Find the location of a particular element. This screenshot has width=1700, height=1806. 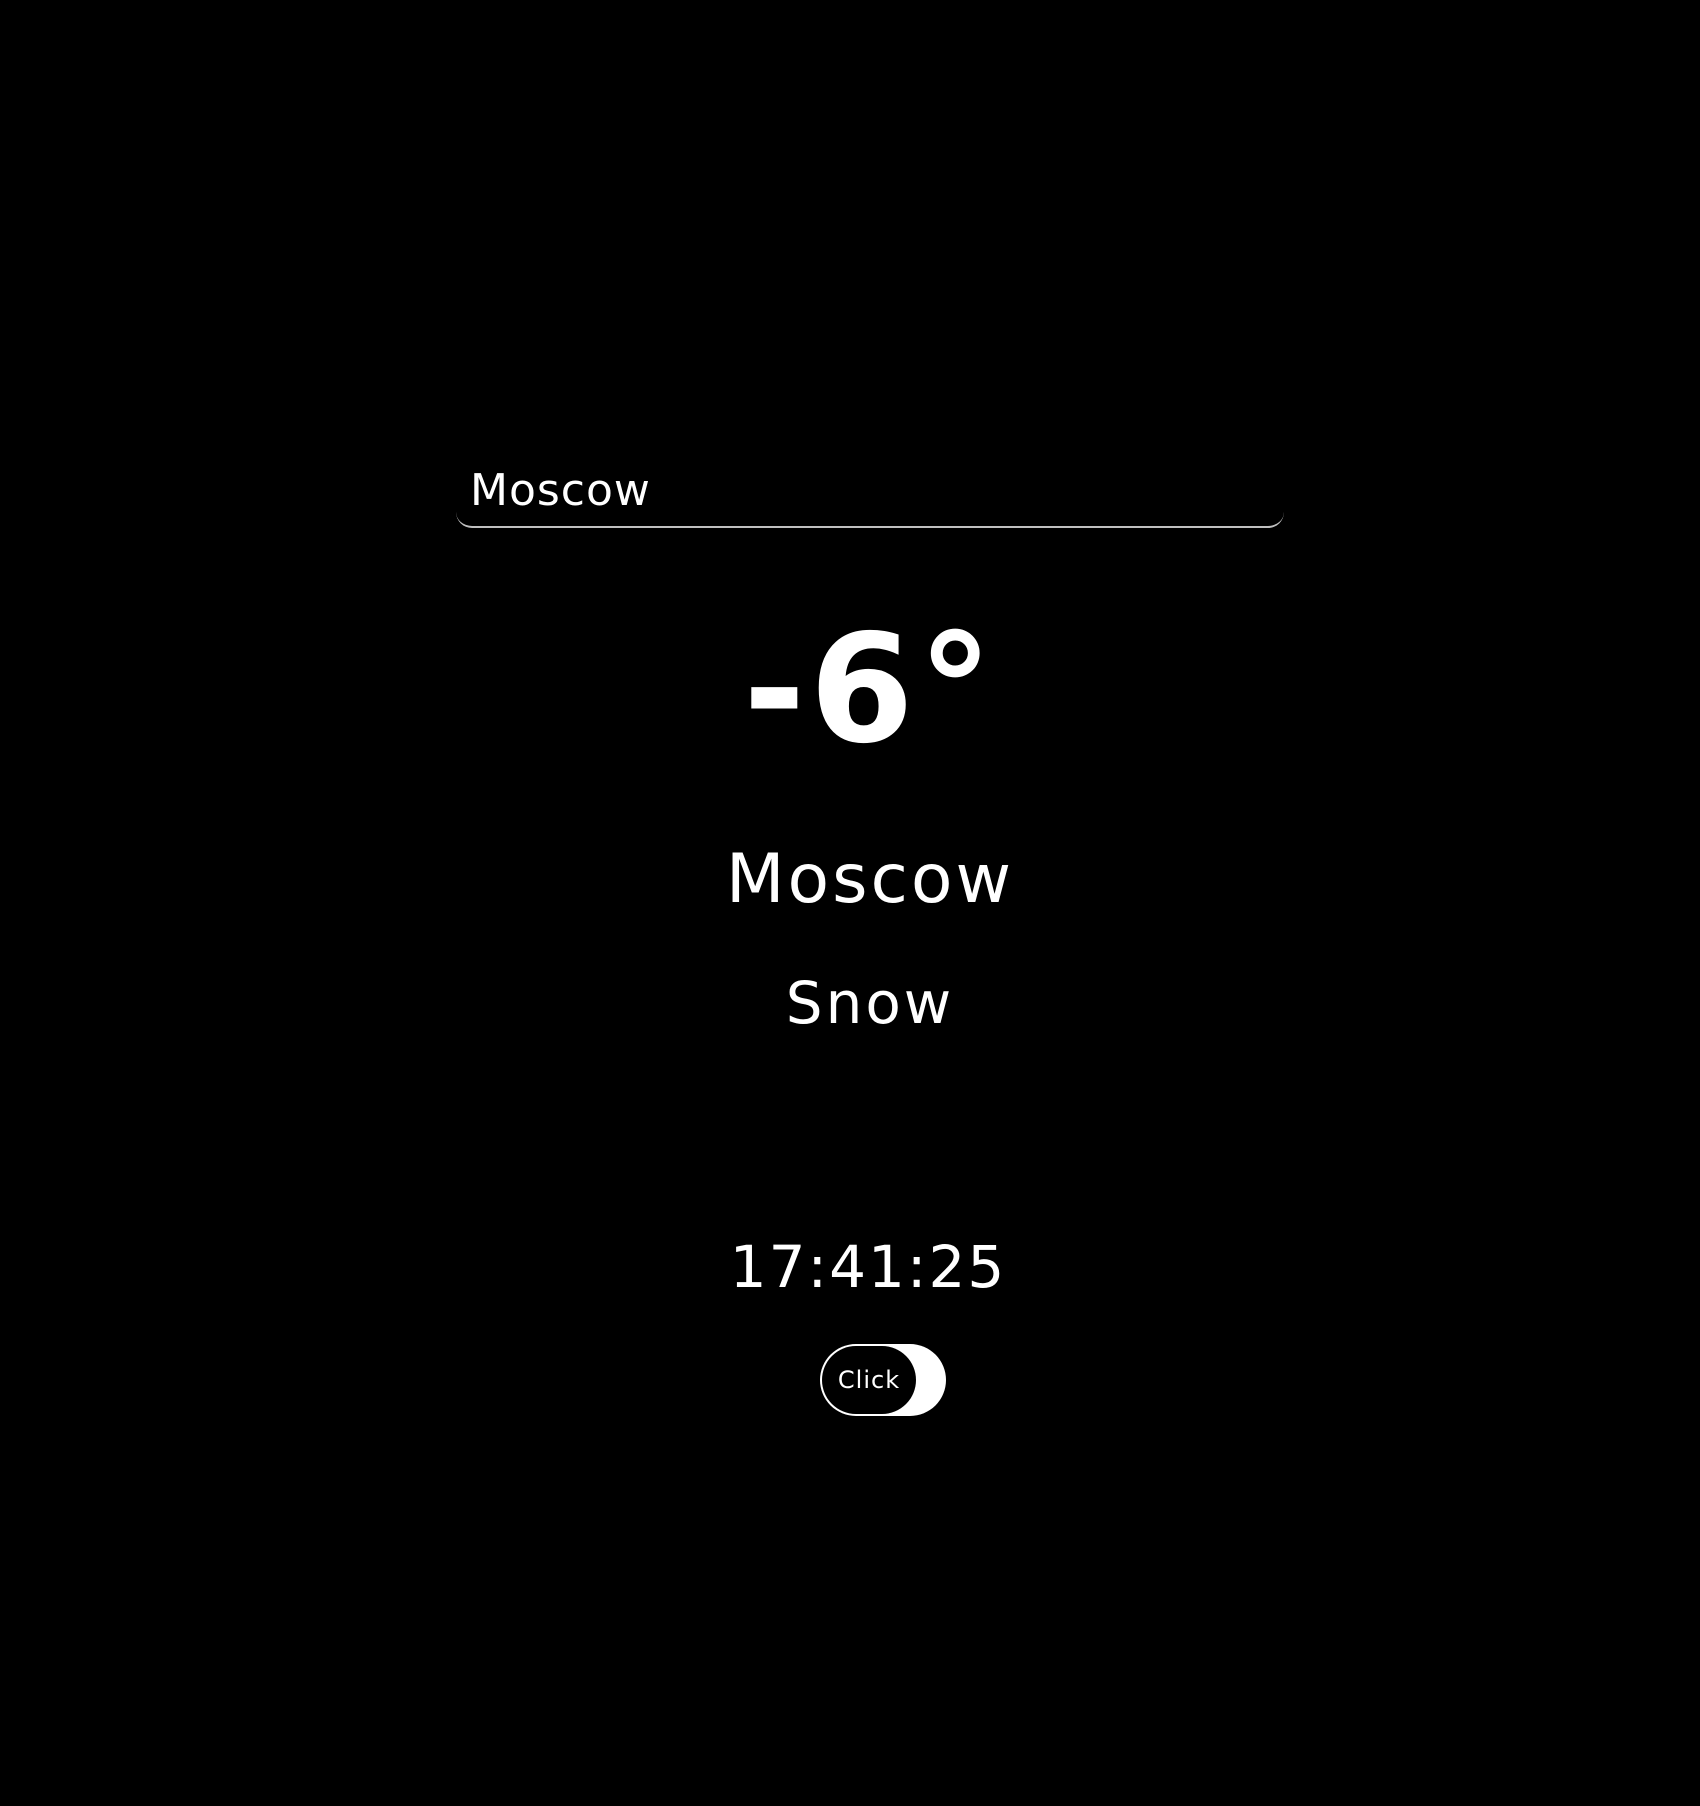

toggle-knob: Click is located at coordinates (869, 1380).